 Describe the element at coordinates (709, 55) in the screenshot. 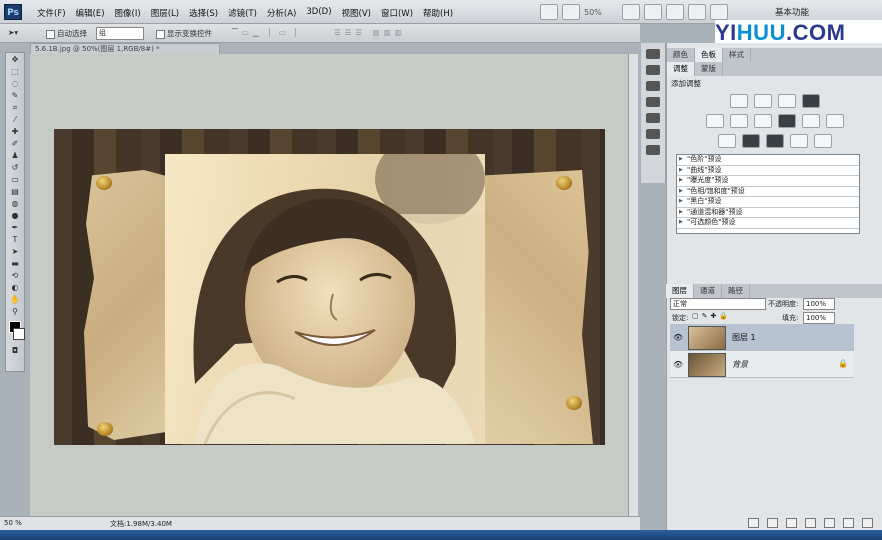

I see `tab-swatches: 色板` at that location.